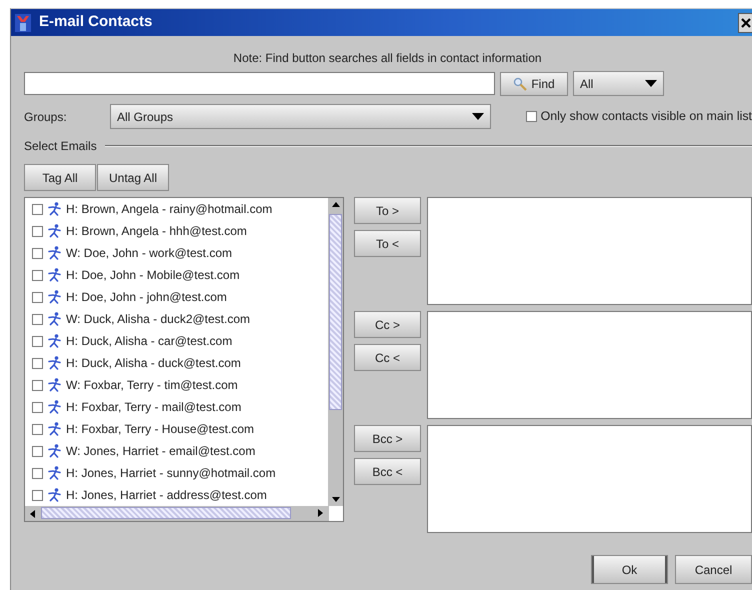 This screenshot has width=752, height=590. Describe the element at coordinates (152, 385) in the screenshot. I see `contact-label: W: Foxbar, Terry - tim@test.com` at that location.